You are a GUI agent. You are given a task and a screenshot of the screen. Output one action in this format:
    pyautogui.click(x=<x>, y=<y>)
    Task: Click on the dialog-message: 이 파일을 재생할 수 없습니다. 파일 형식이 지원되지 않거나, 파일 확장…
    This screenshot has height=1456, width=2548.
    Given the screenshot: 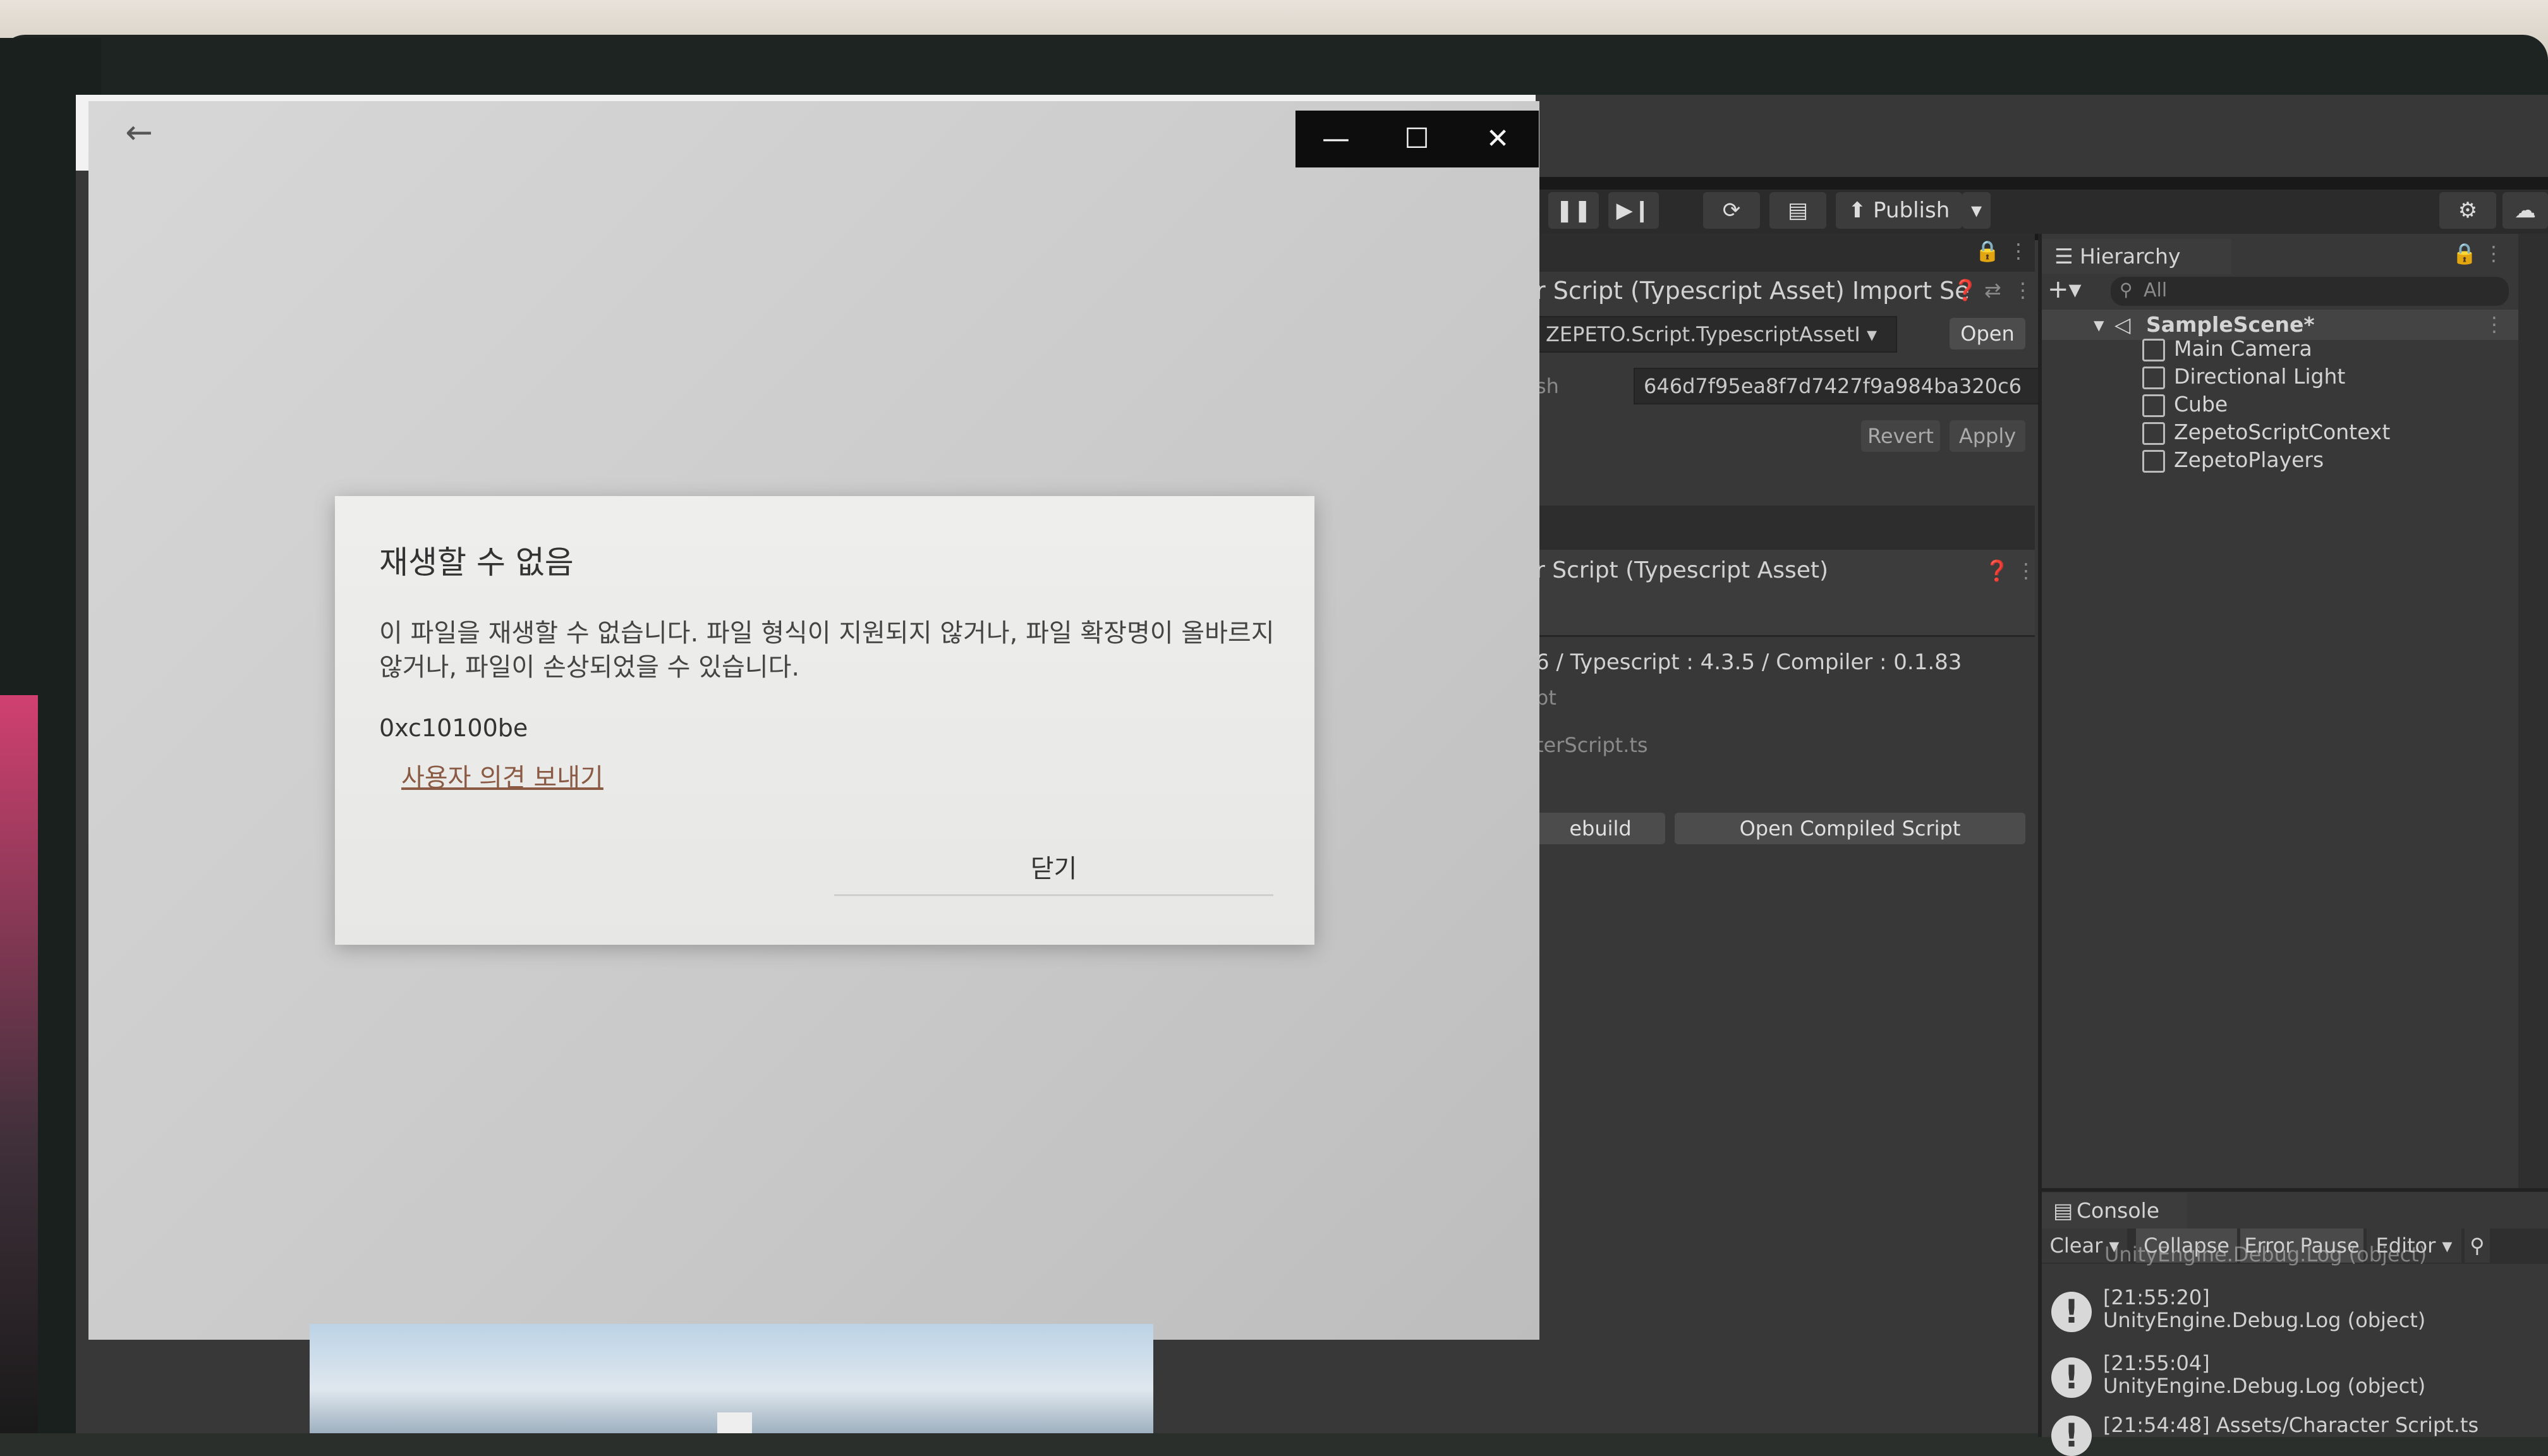 What is the action you would take?
    pyautogui.click(x=827, y=650)
    